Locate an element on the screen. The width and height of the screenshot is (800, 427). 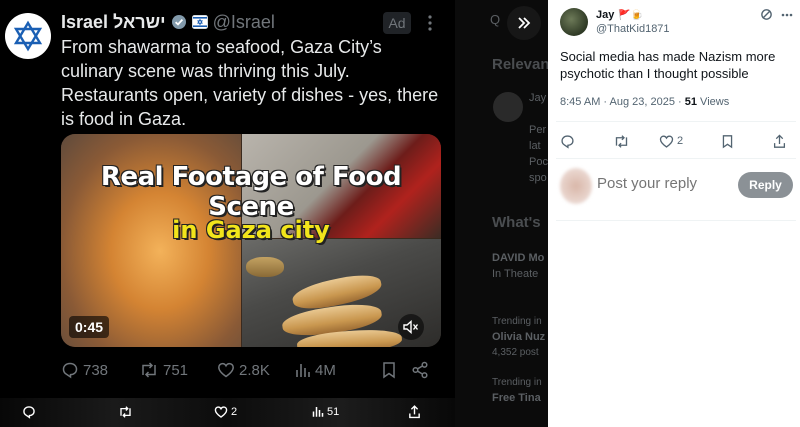
whats-happening-heading: What's is located at coordinates (516, 222).